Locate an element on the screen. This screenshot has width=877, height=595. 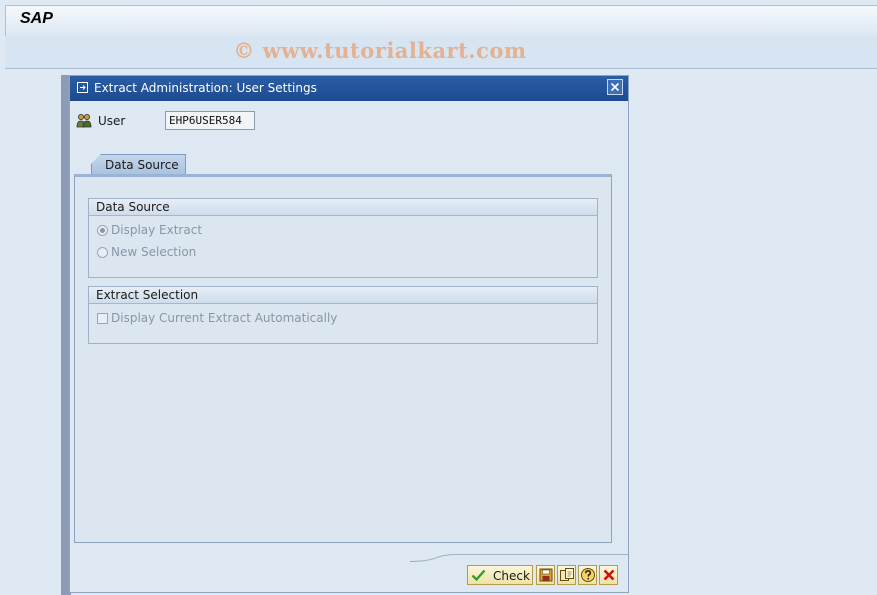
user-icon is located at coordinates (84, 121).